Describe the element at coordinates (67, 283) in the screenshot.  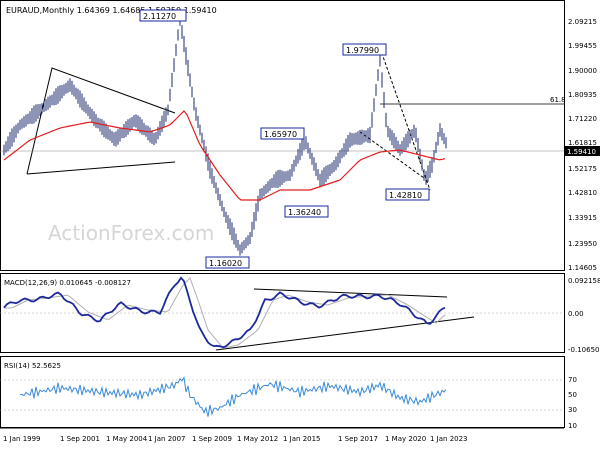
I see `macd-label: MACD(12,26,9) 0.010645 -0.008127` at that location.